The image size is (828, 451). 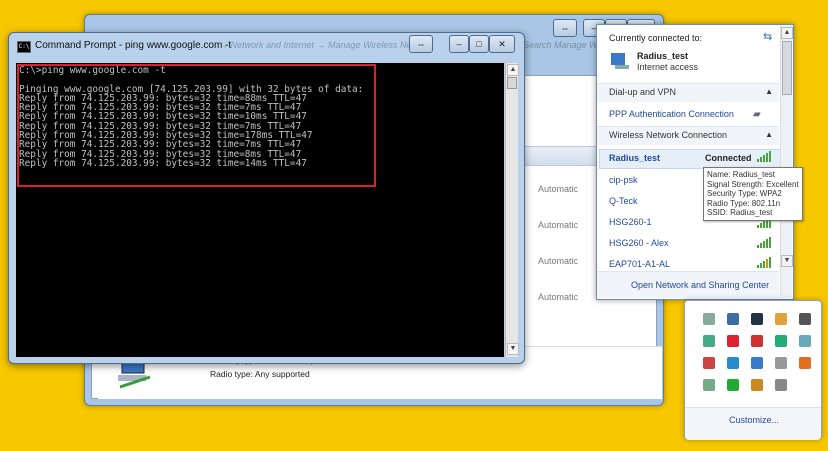 I want to click on currently-connected-label: Currently connected to:, so click(x=656, y=38).